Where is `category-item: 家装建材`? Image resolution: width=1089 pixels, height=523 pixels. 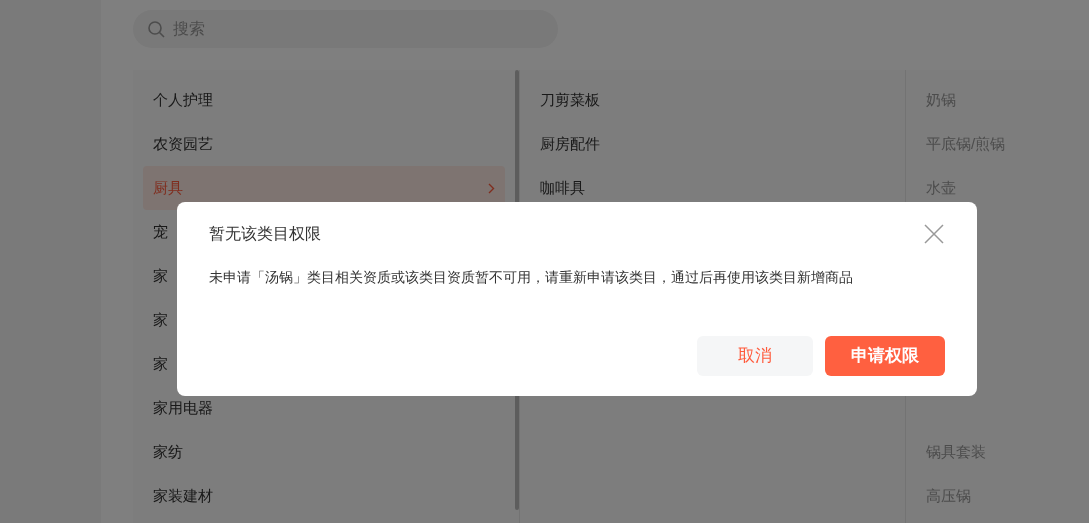 category-item: 家装建材 is located at coordinates (324, 496).